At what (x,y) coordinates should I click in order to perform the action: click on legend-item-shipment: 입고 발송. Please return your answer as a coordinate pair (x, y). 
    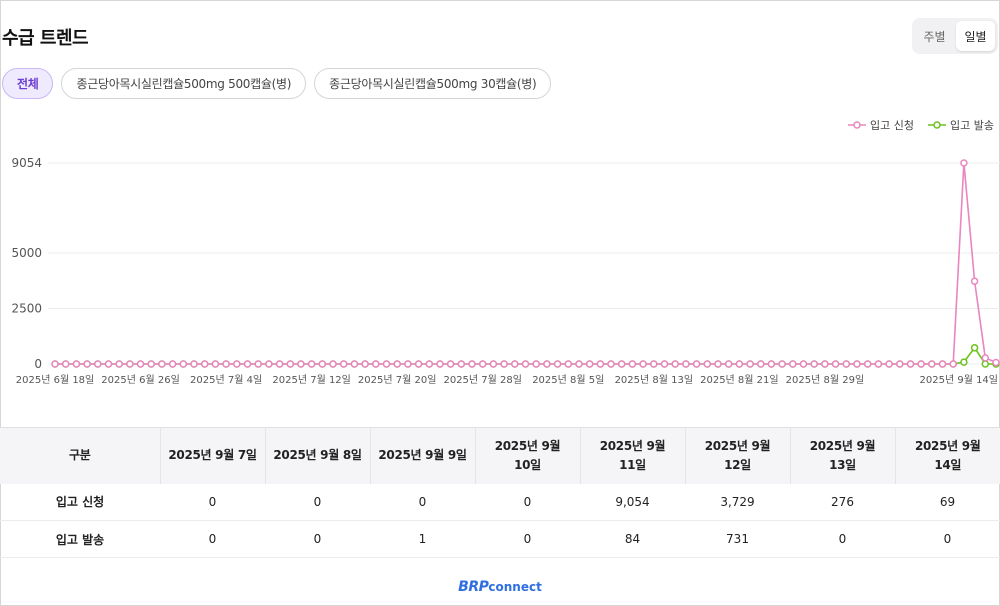
    Looking at the image, I should click on (961, 125).